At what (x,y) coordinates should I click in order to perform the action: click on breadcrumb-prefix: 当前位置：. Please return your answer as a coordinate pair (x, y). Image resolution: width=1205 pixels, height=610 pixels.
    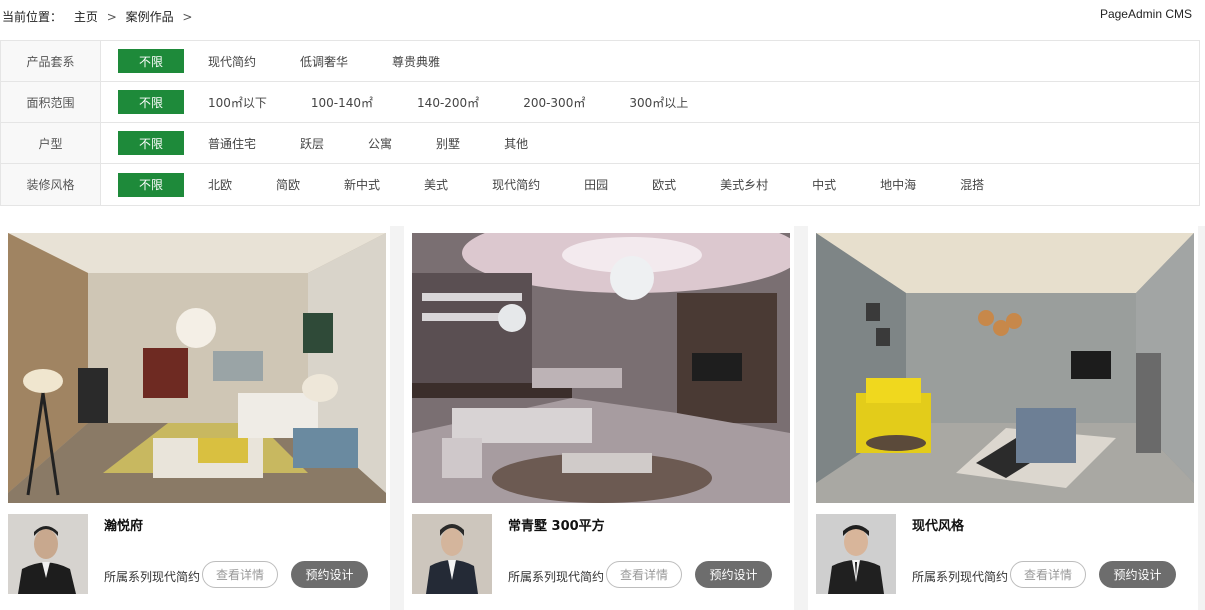
    Looking at the image, I should click on (32, 17).